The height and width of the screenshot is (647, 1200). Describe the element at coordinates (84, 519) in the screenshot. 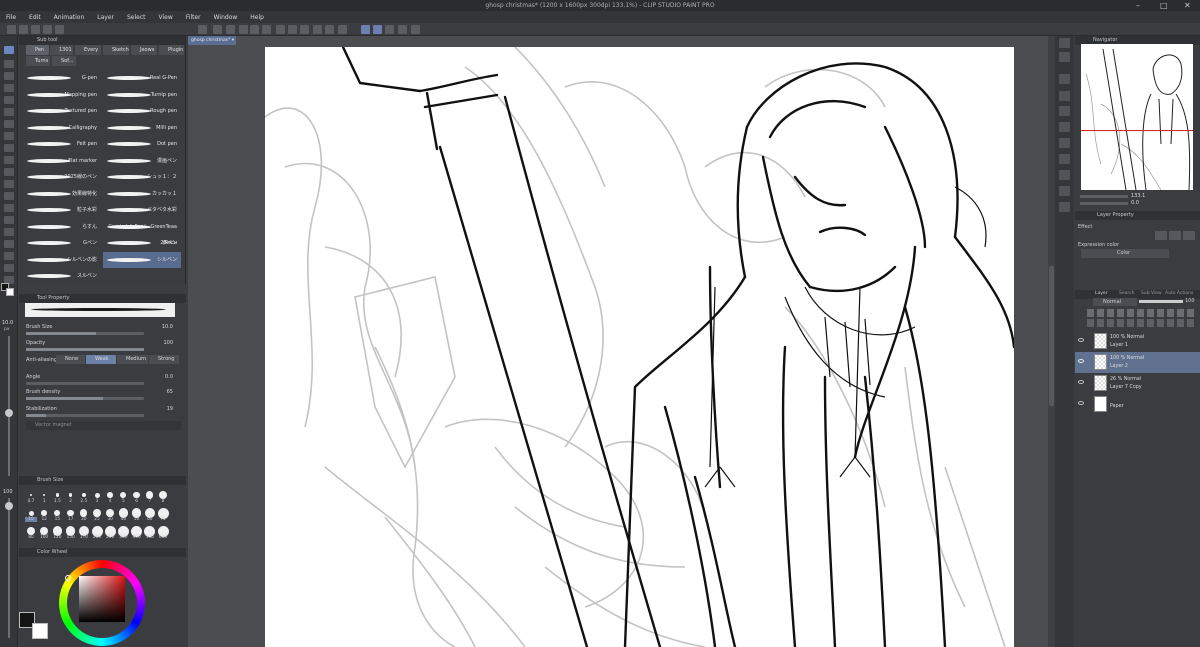

I see `brush-size-label: 20` at that location.